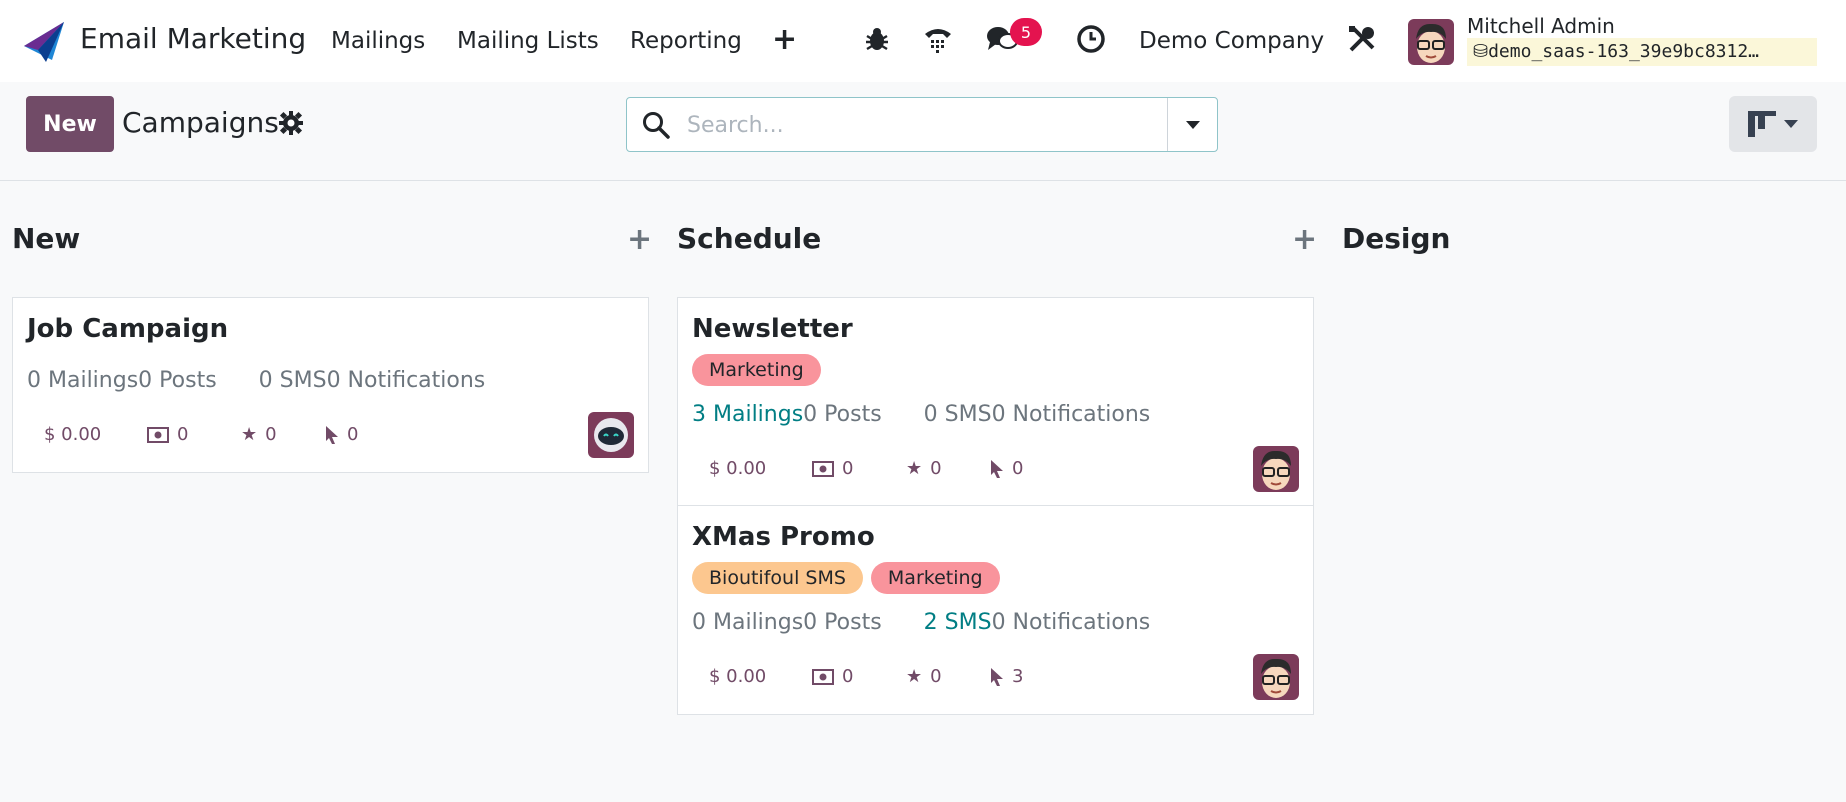 The height and width of the screenshot is (802, 1846). Describe the element at coordinates (937, 125) in the screenshot. I see `search-input` at that location.